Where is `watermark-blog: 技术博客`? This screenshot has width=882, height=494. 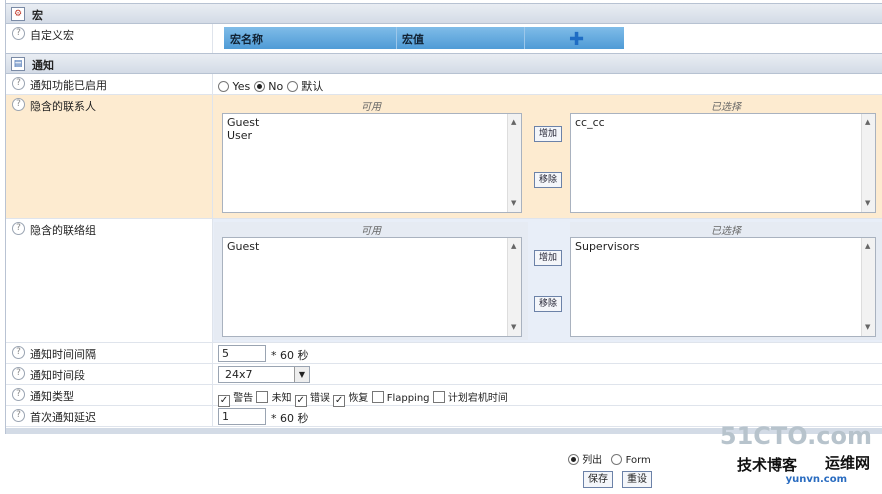 watermark-blog: 技术博客 is located at coordinates (766, 465).